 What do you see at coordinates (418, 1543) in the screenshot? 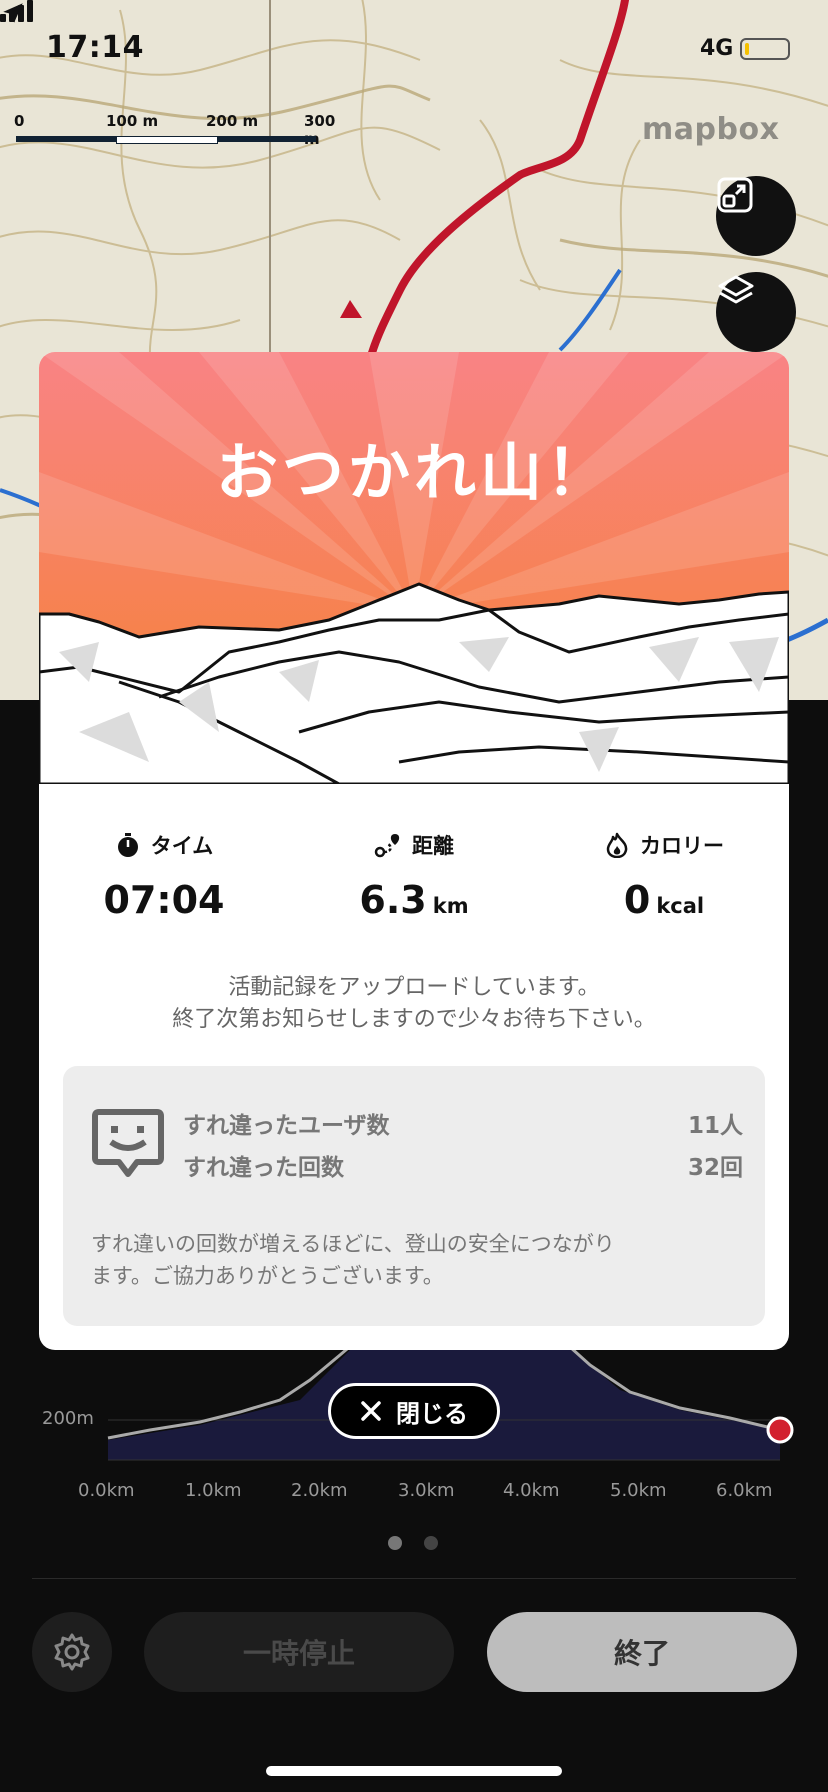
I see `page-indicator` at bounding box center [418, 1543].